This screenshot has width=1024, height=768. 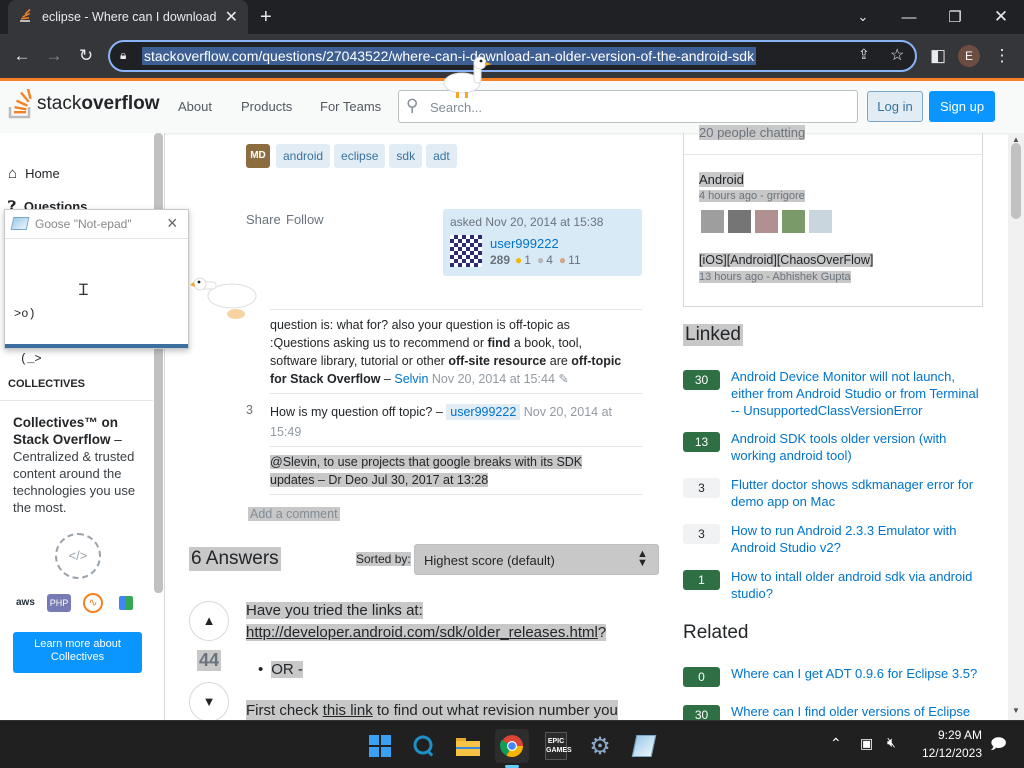 I want to click on nav-home: ⌂ Home, so click(x=34, y=173).